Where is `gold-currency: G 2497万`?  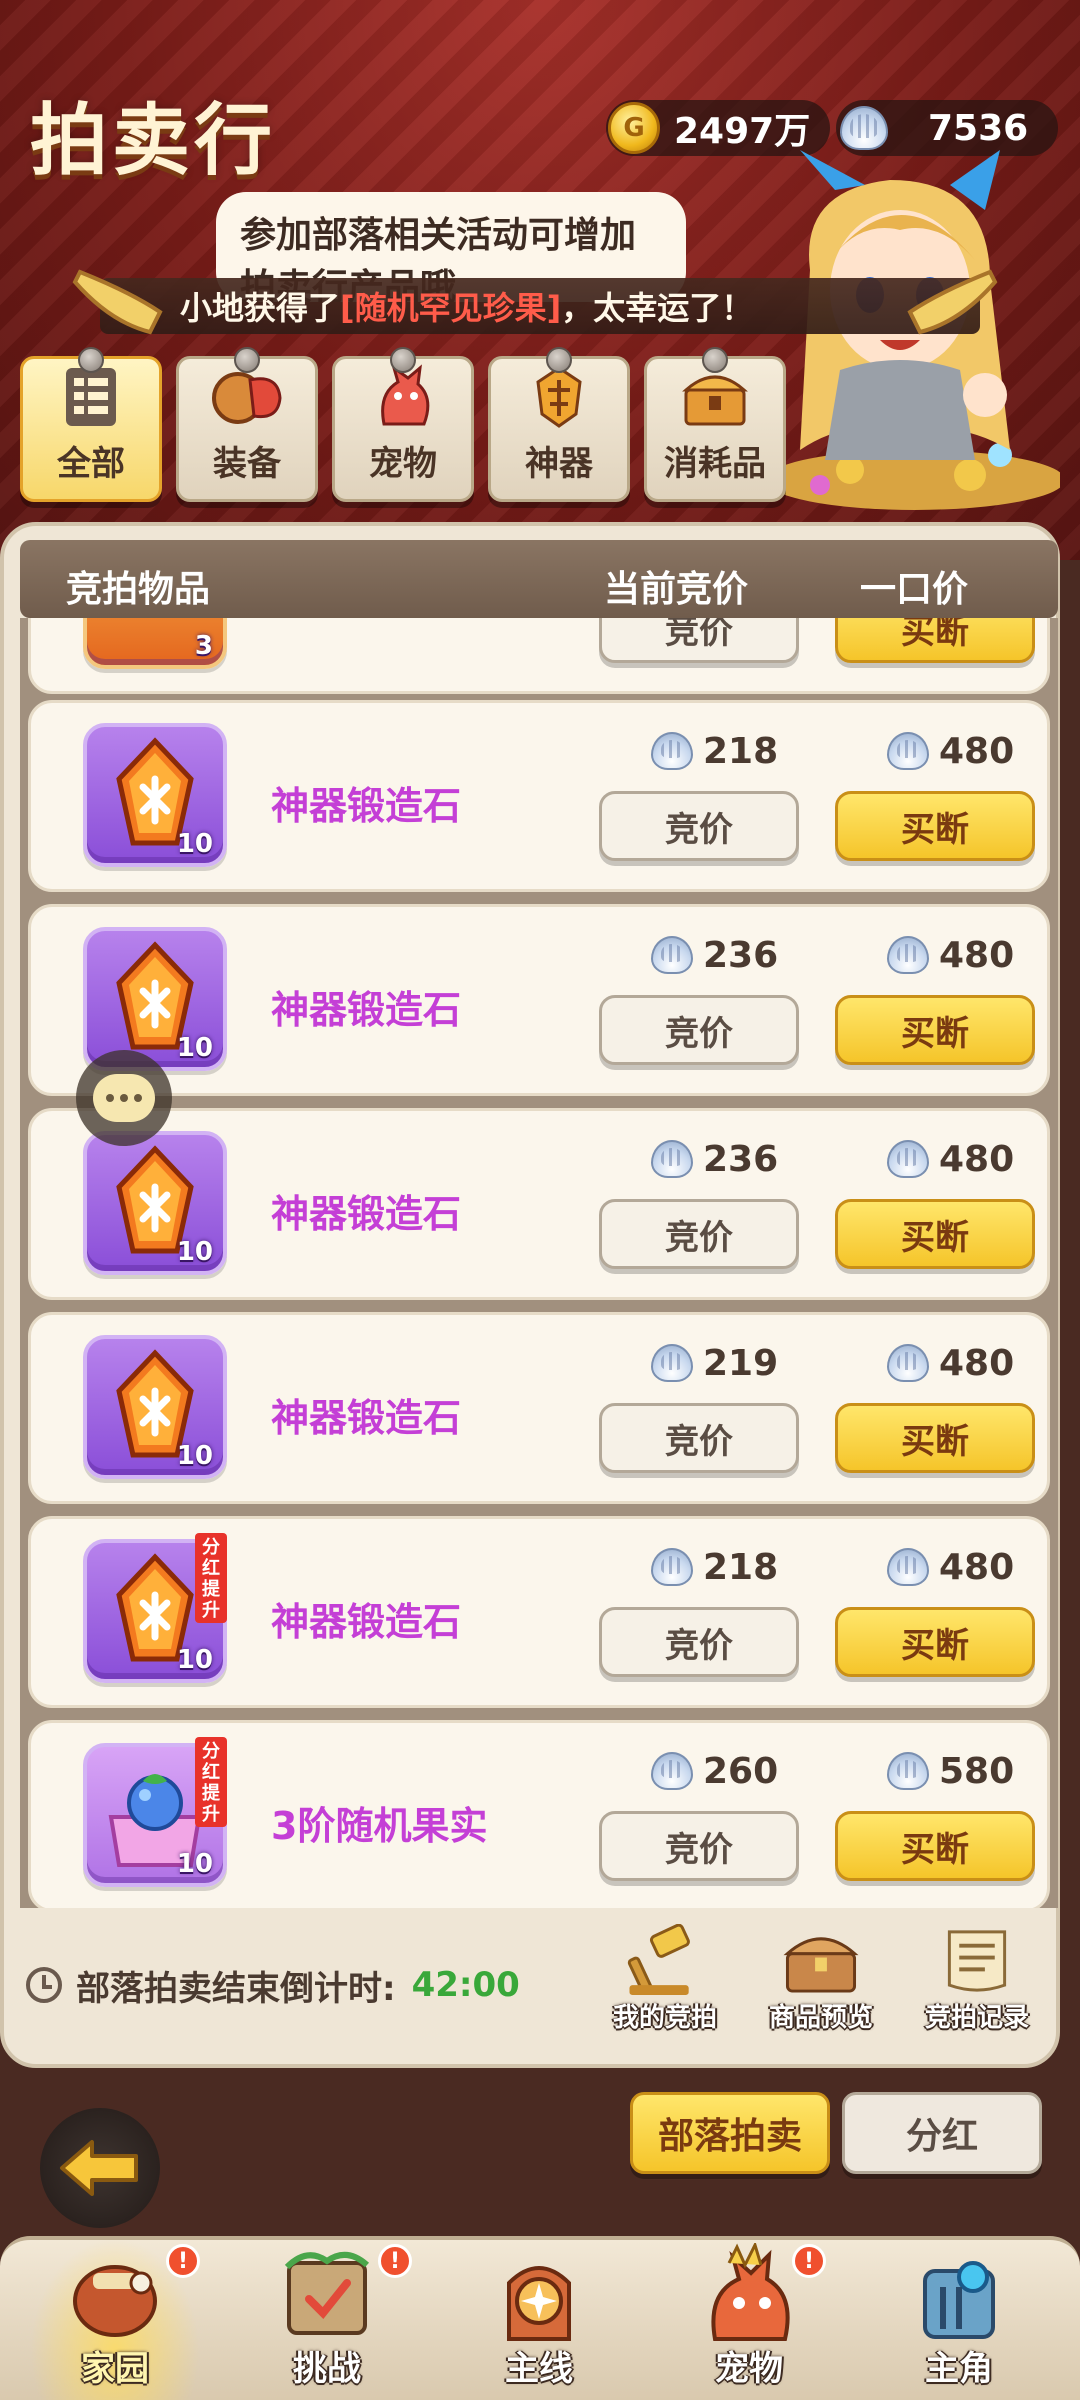 gold-currency: G 2497万 is located at coordinates (718, 128).